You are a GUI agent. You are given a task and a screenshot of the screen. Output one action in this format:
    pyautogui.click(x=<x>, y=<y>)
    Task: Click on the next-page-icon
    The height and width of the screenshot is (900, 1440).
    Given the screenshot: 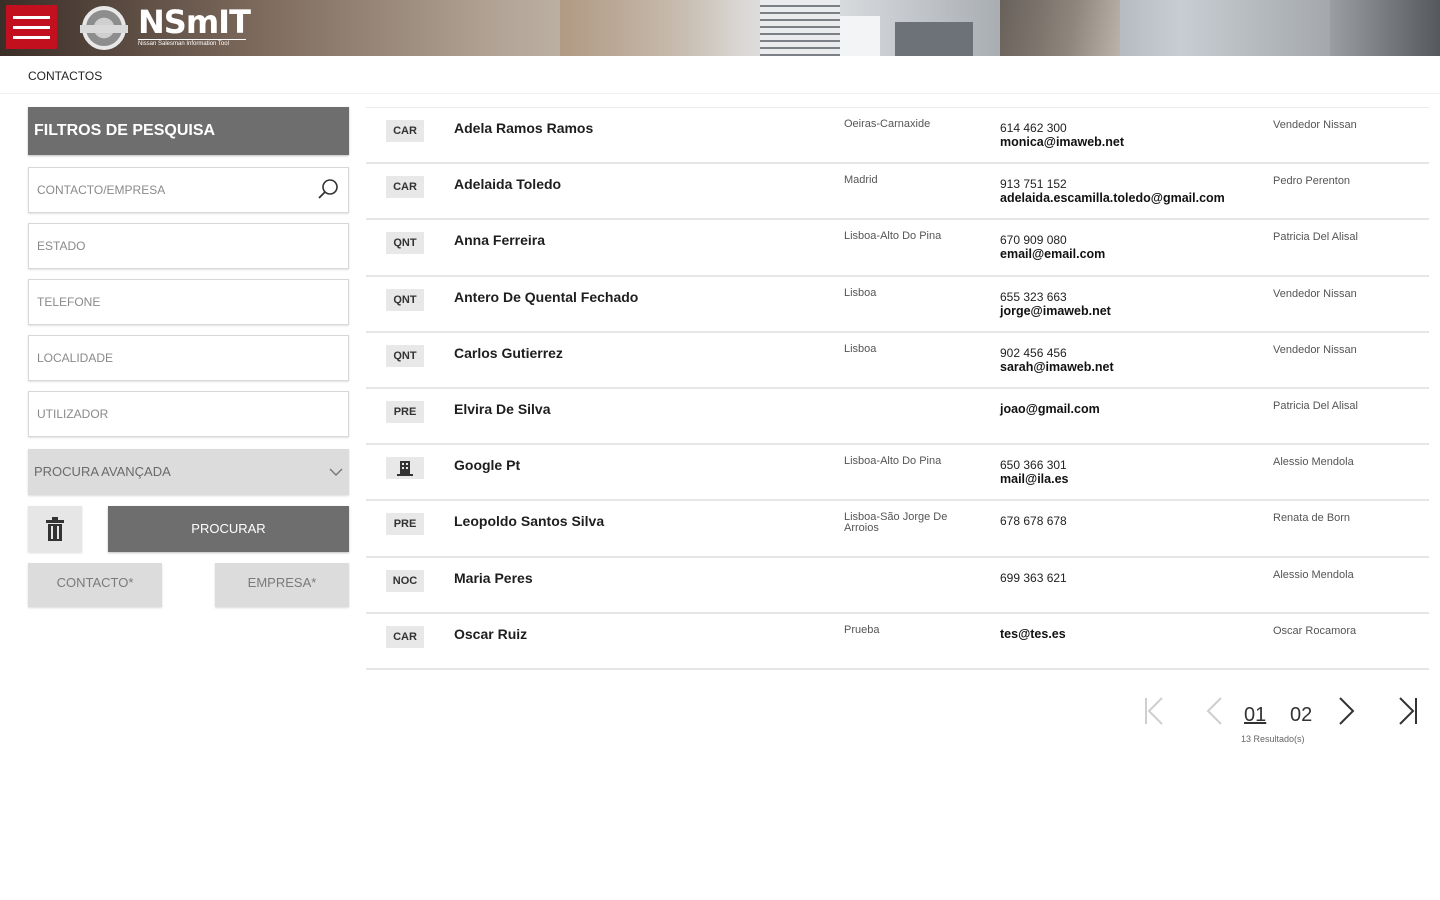 What is the action you would take?
    pyautogui.click(x=1347, y=711)
    